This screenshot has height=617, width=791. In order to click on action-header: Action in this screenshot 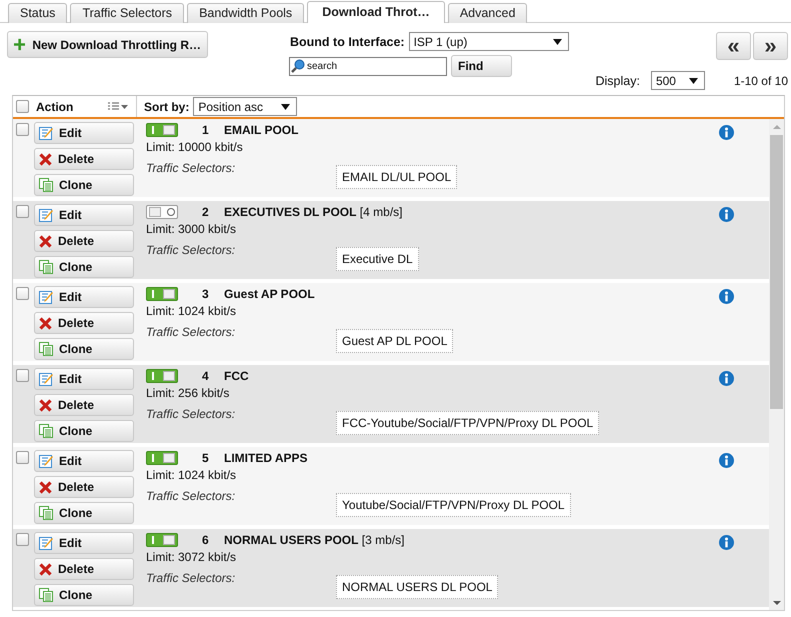, I will do `click(55, 107)`.